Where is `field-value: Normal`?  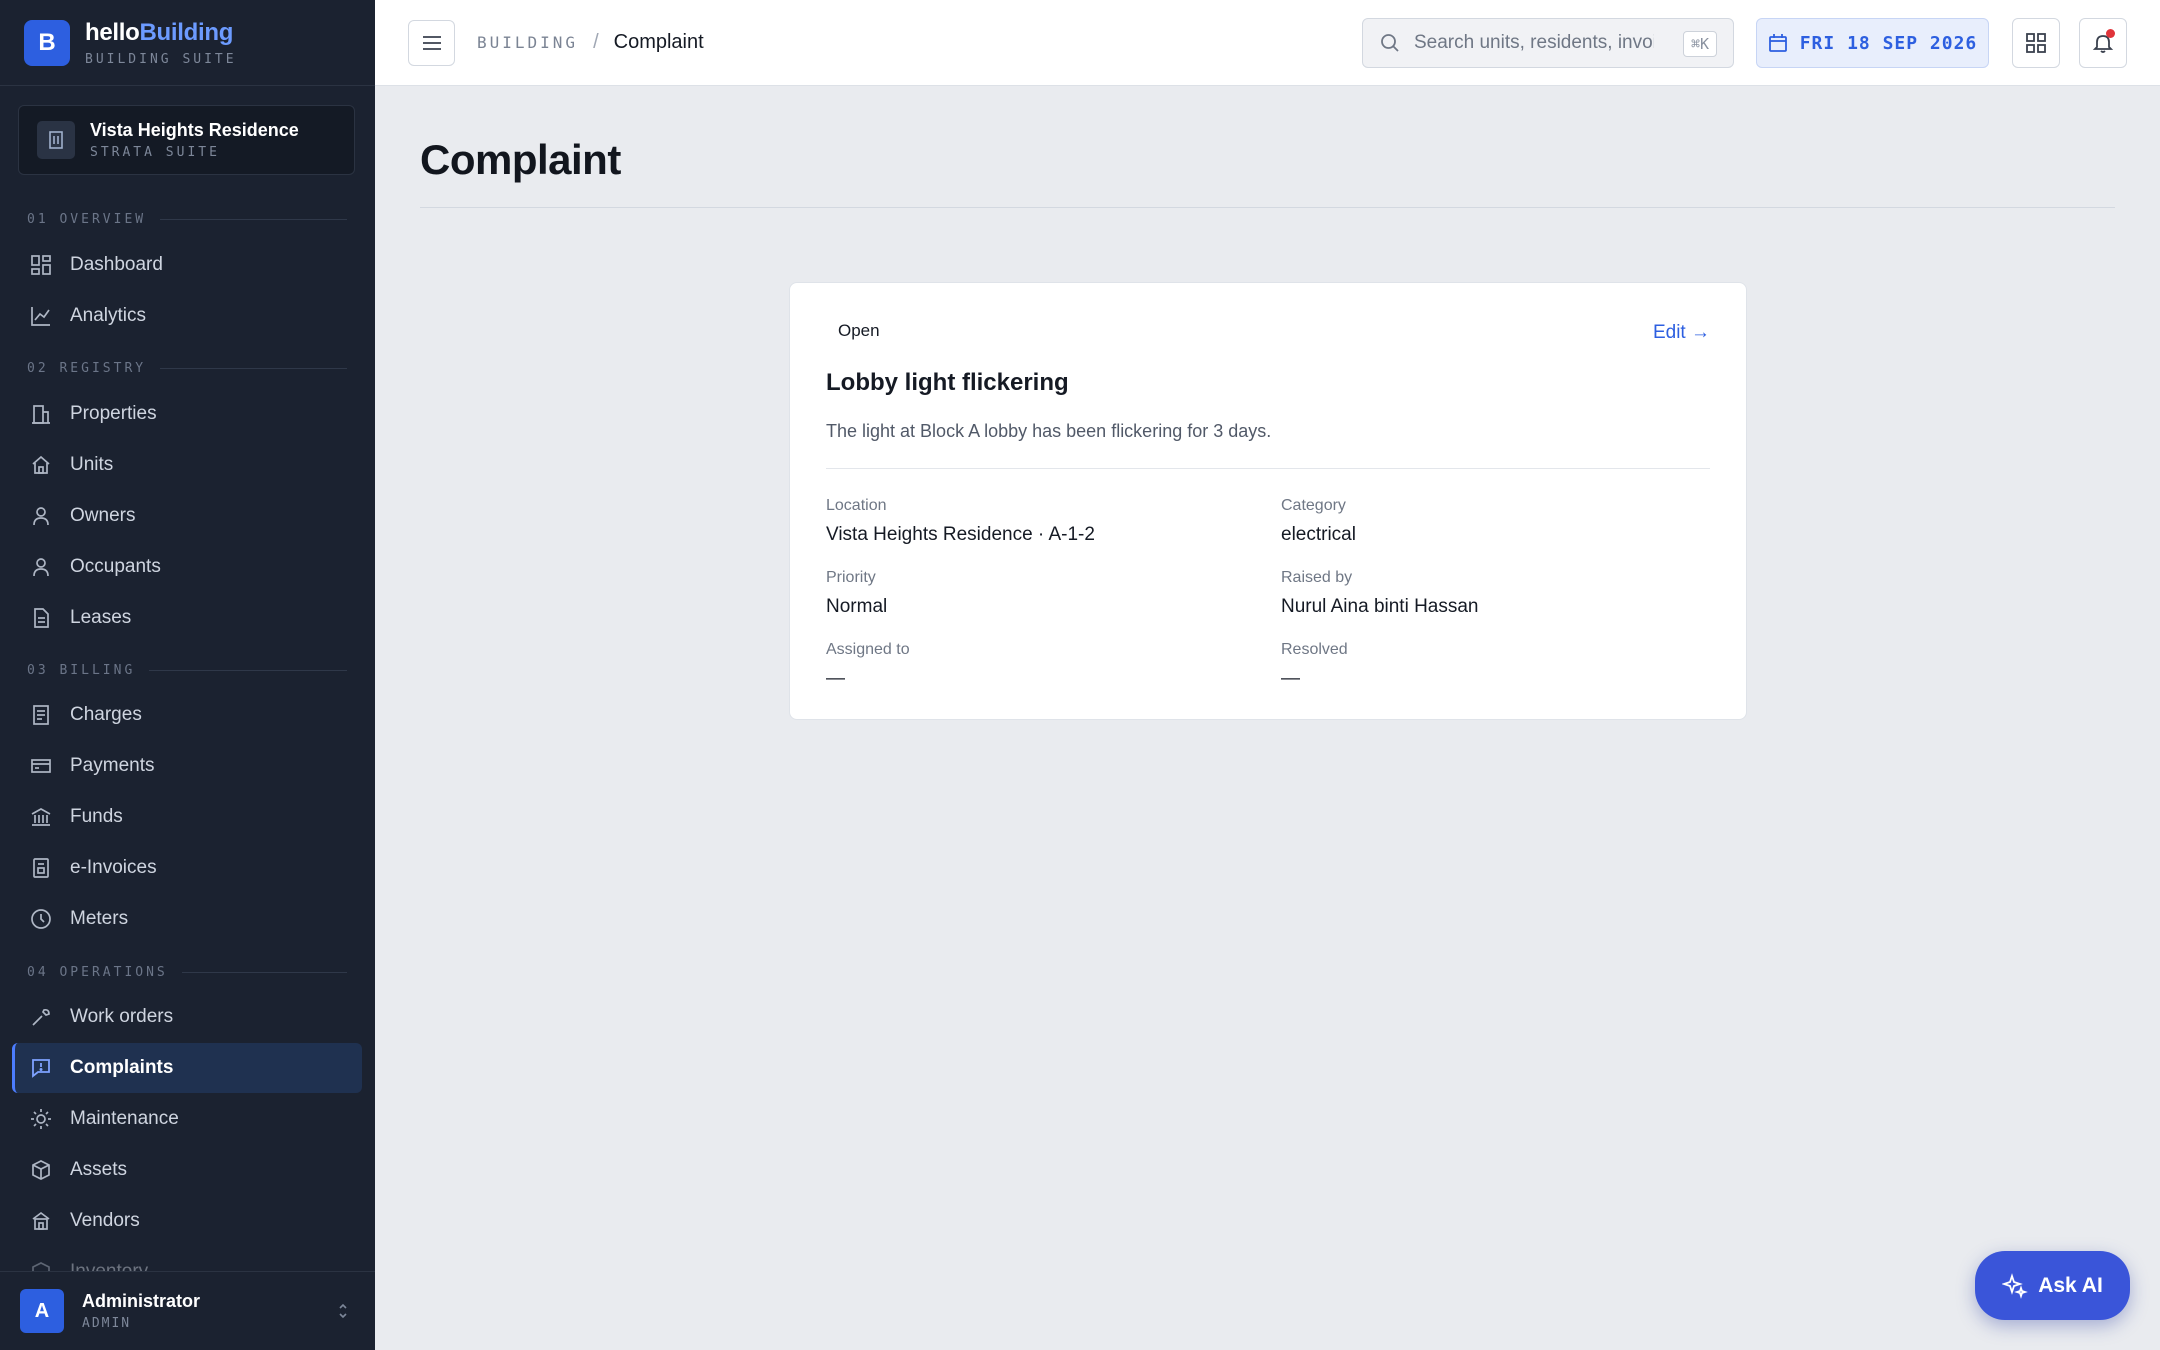 field-value: Normal is located at coordinates (857, 606).